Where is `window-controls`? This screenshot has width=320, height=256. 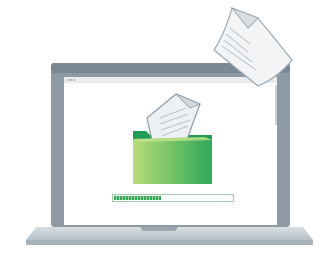 window-controls is located at coordinates (71, 80).